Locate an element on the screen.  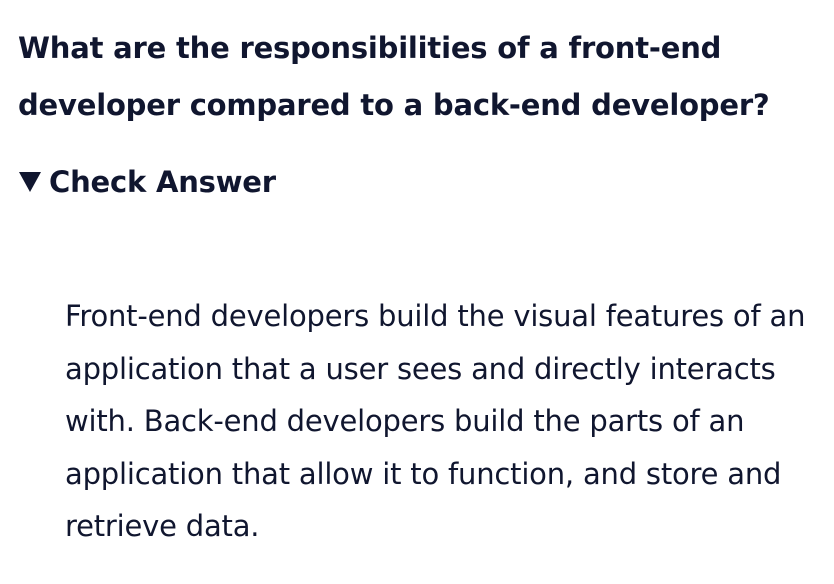
triangle-down-icon is located at coordinates (30, 182).